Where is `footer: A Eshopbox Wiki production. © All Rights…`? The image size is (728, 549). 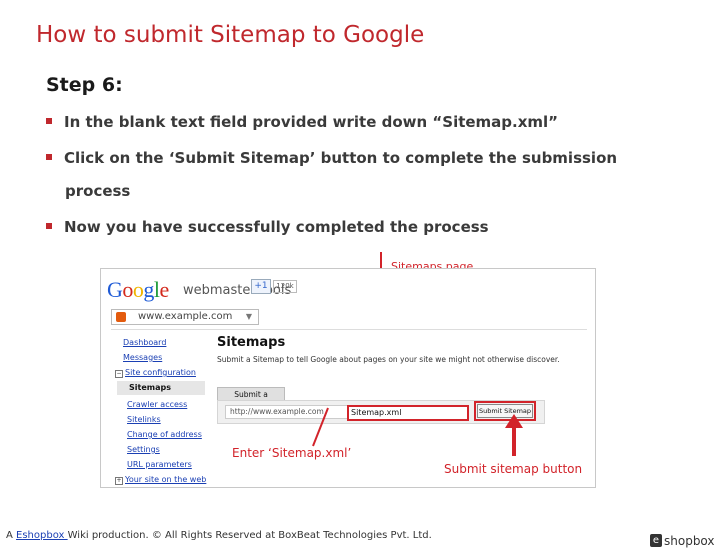
footer: A Eshopbox Wiki production. © All Rights… is located at coordinates (219, 535).